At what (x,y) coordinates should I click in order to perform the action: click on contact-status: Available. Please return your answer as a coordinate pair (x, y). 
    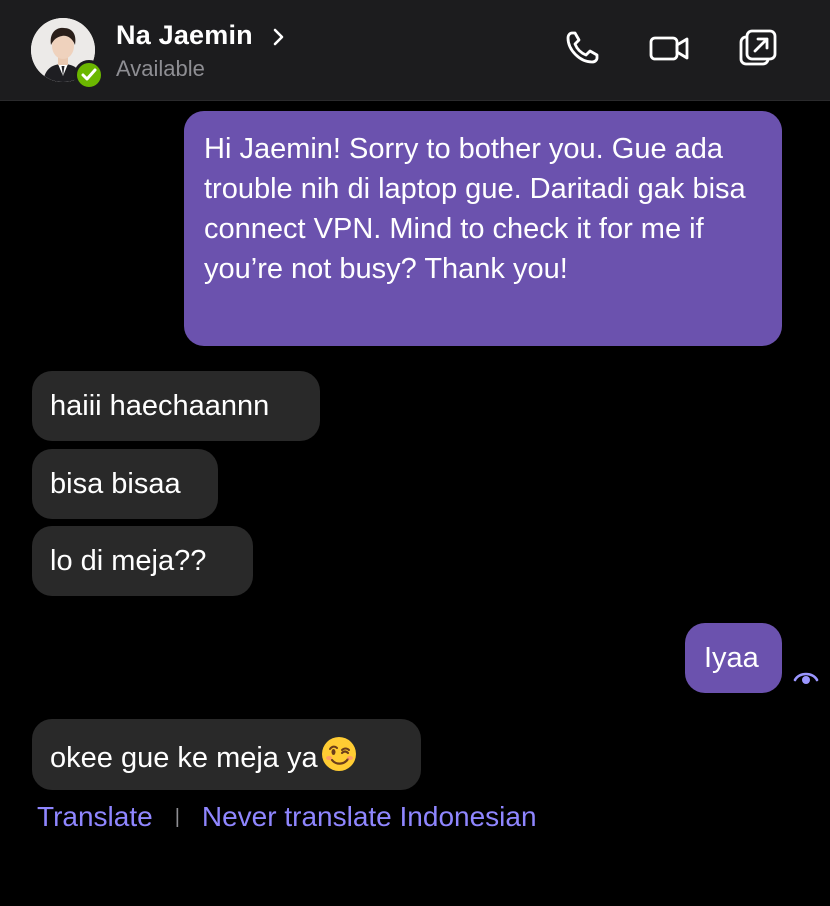
    Looking at the image, I should click on (160, 68).